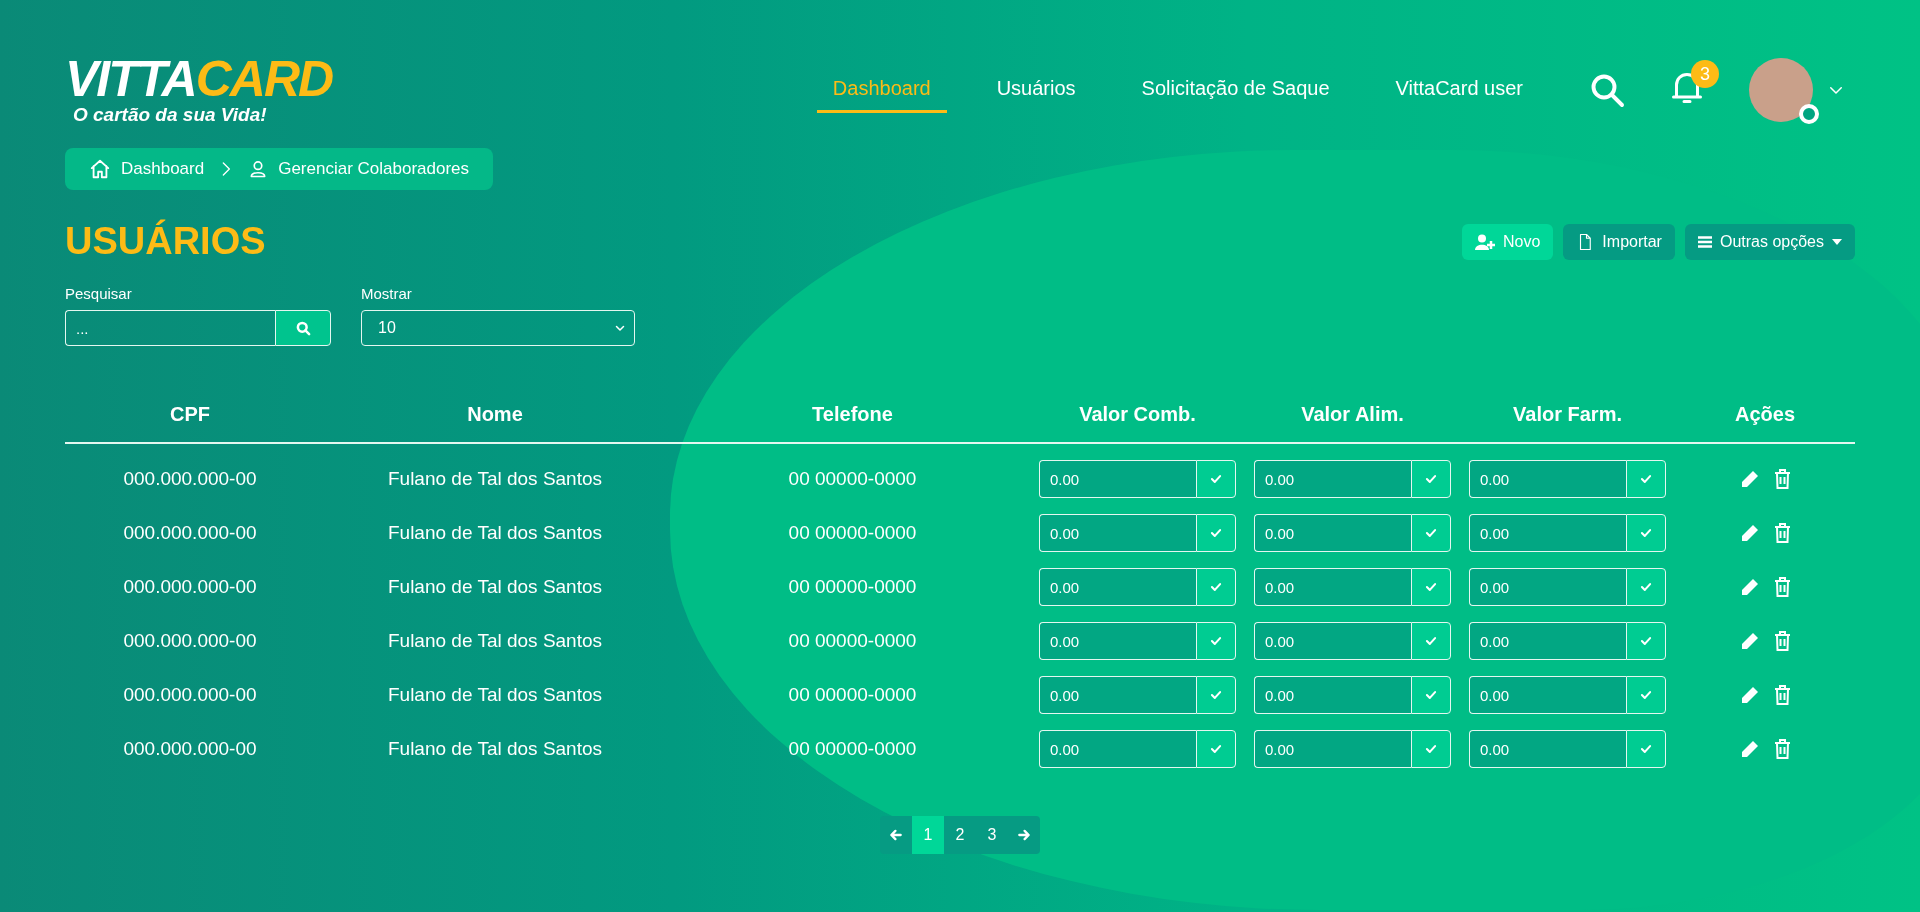 The height and width of the screenshot is (912, 1920). I want to click on page-size-select: 10, so click(498, 328).